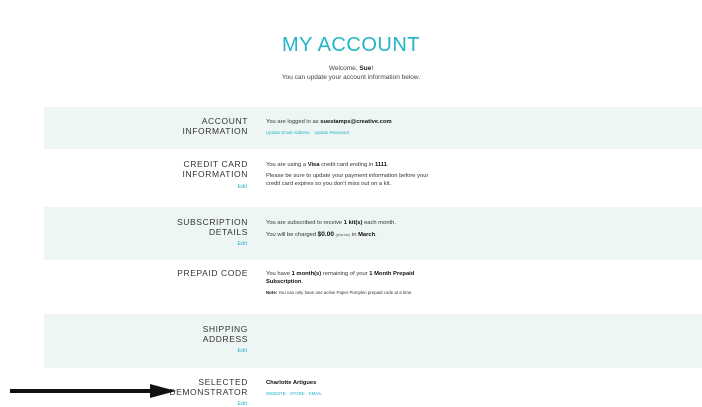  I want to click on user-name: Sue, so click(365, 68).